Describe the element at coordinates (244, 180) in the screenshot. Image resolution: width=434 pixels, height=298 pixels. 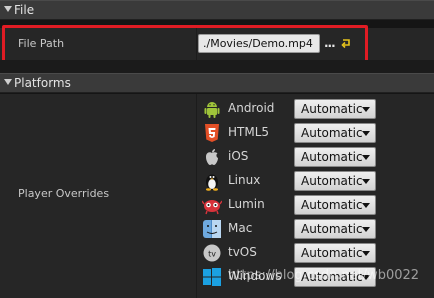
I see `platform-name: Linux` at that location.